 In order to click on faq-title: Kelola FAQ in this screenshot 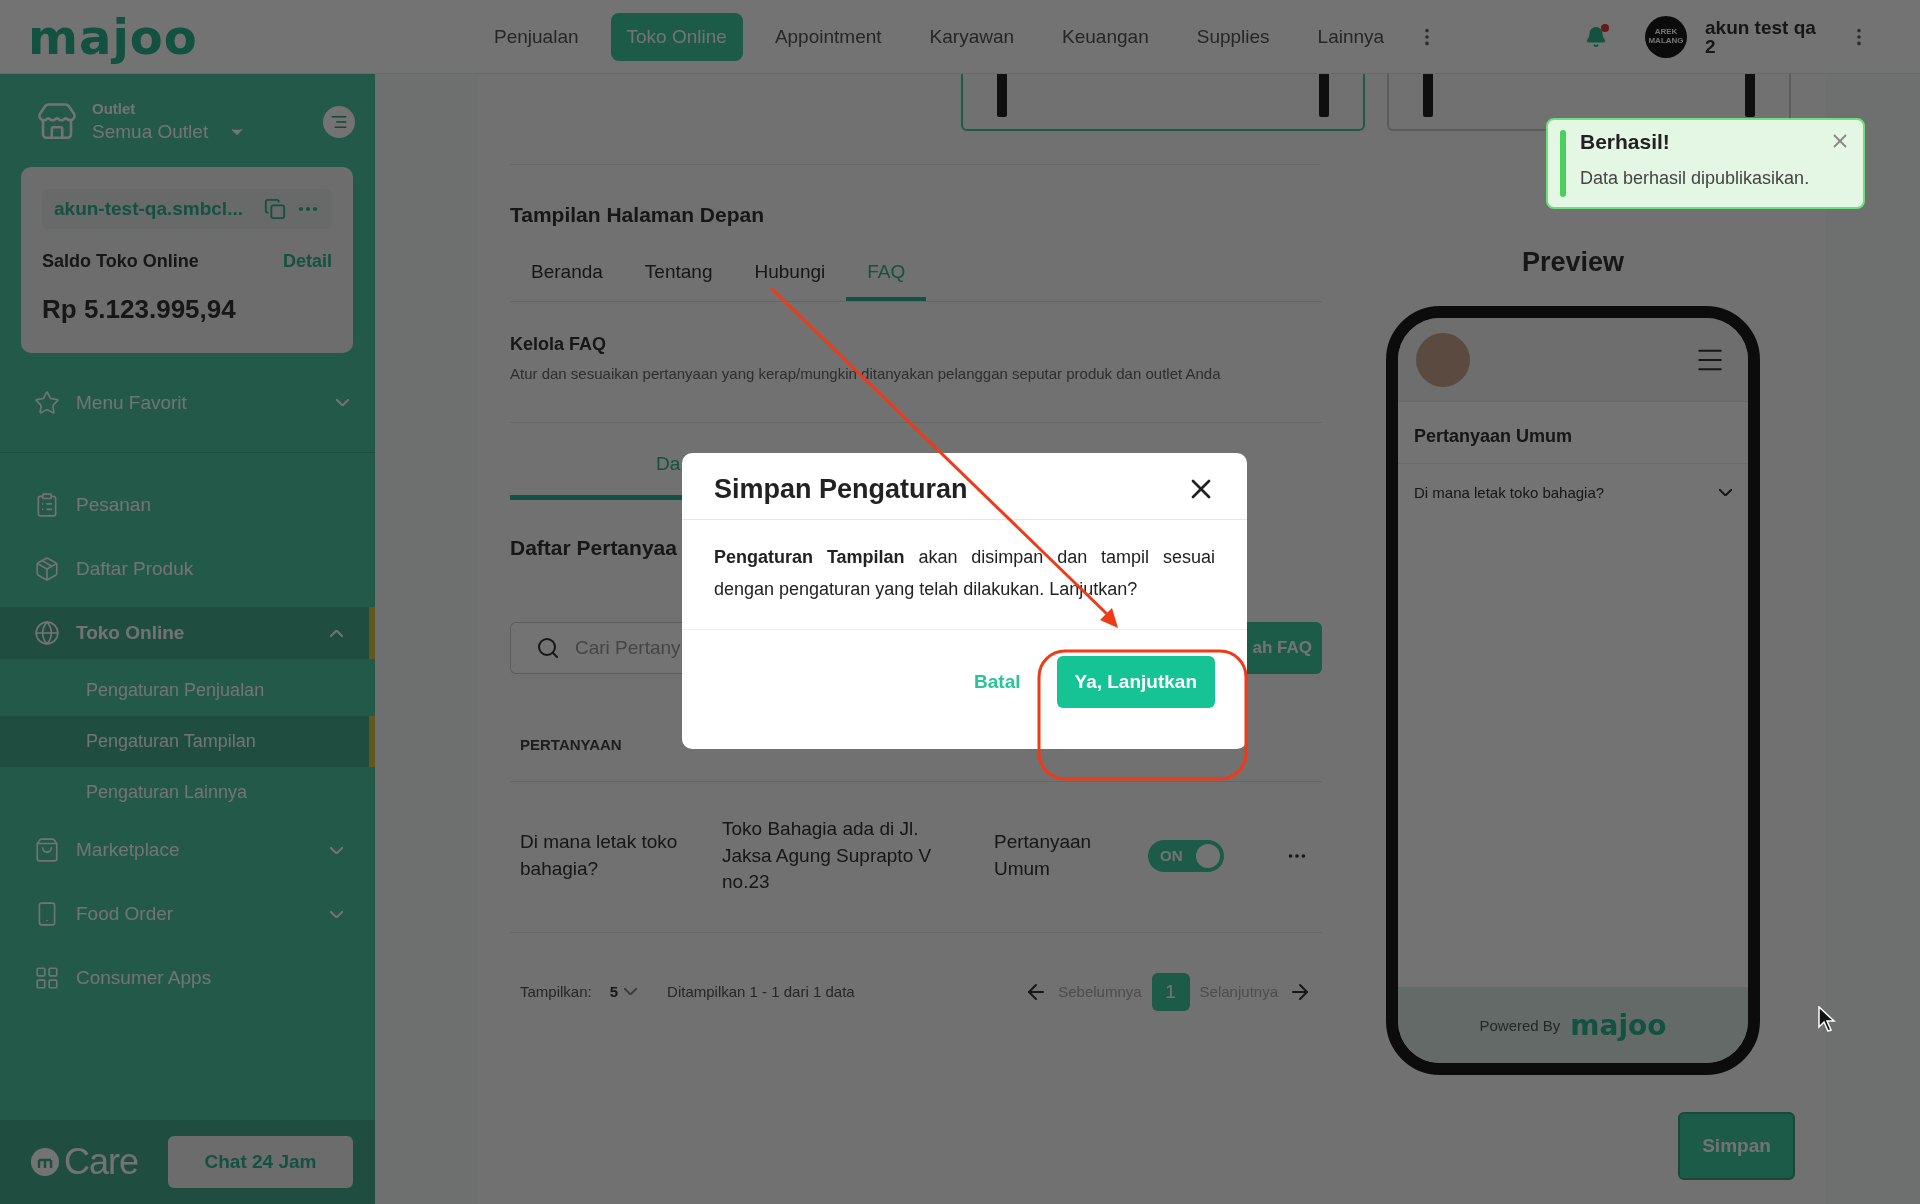, I will do `click(559, 344)`.